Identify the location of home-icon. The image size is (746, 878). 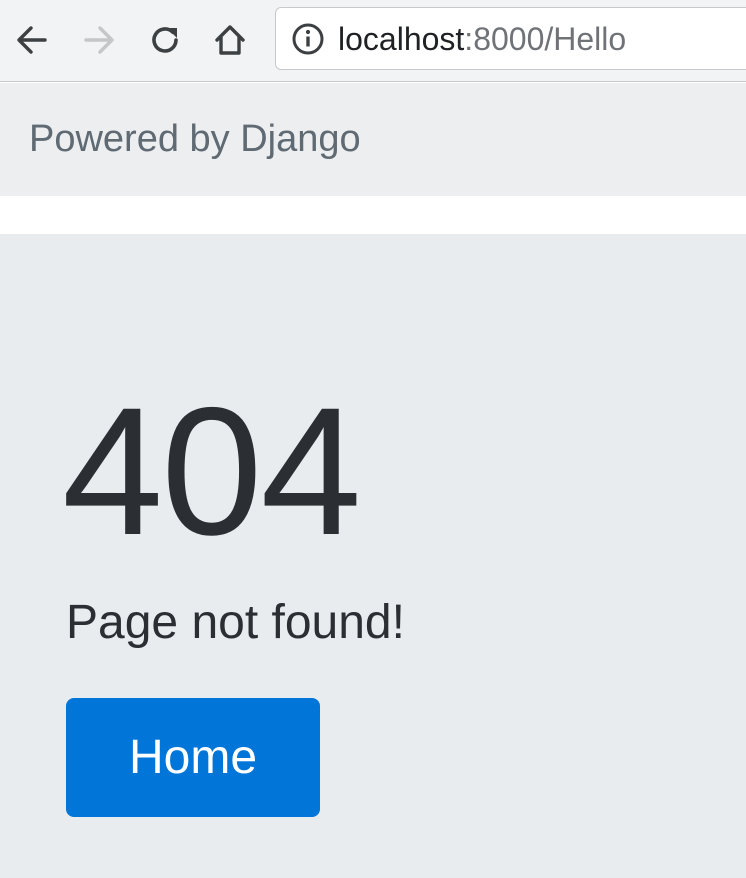
(230, 40).